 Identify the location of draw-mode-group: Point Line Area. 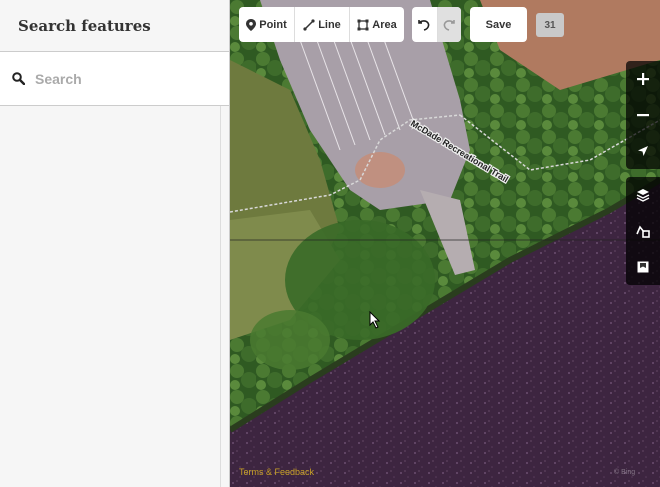
(321, 24).